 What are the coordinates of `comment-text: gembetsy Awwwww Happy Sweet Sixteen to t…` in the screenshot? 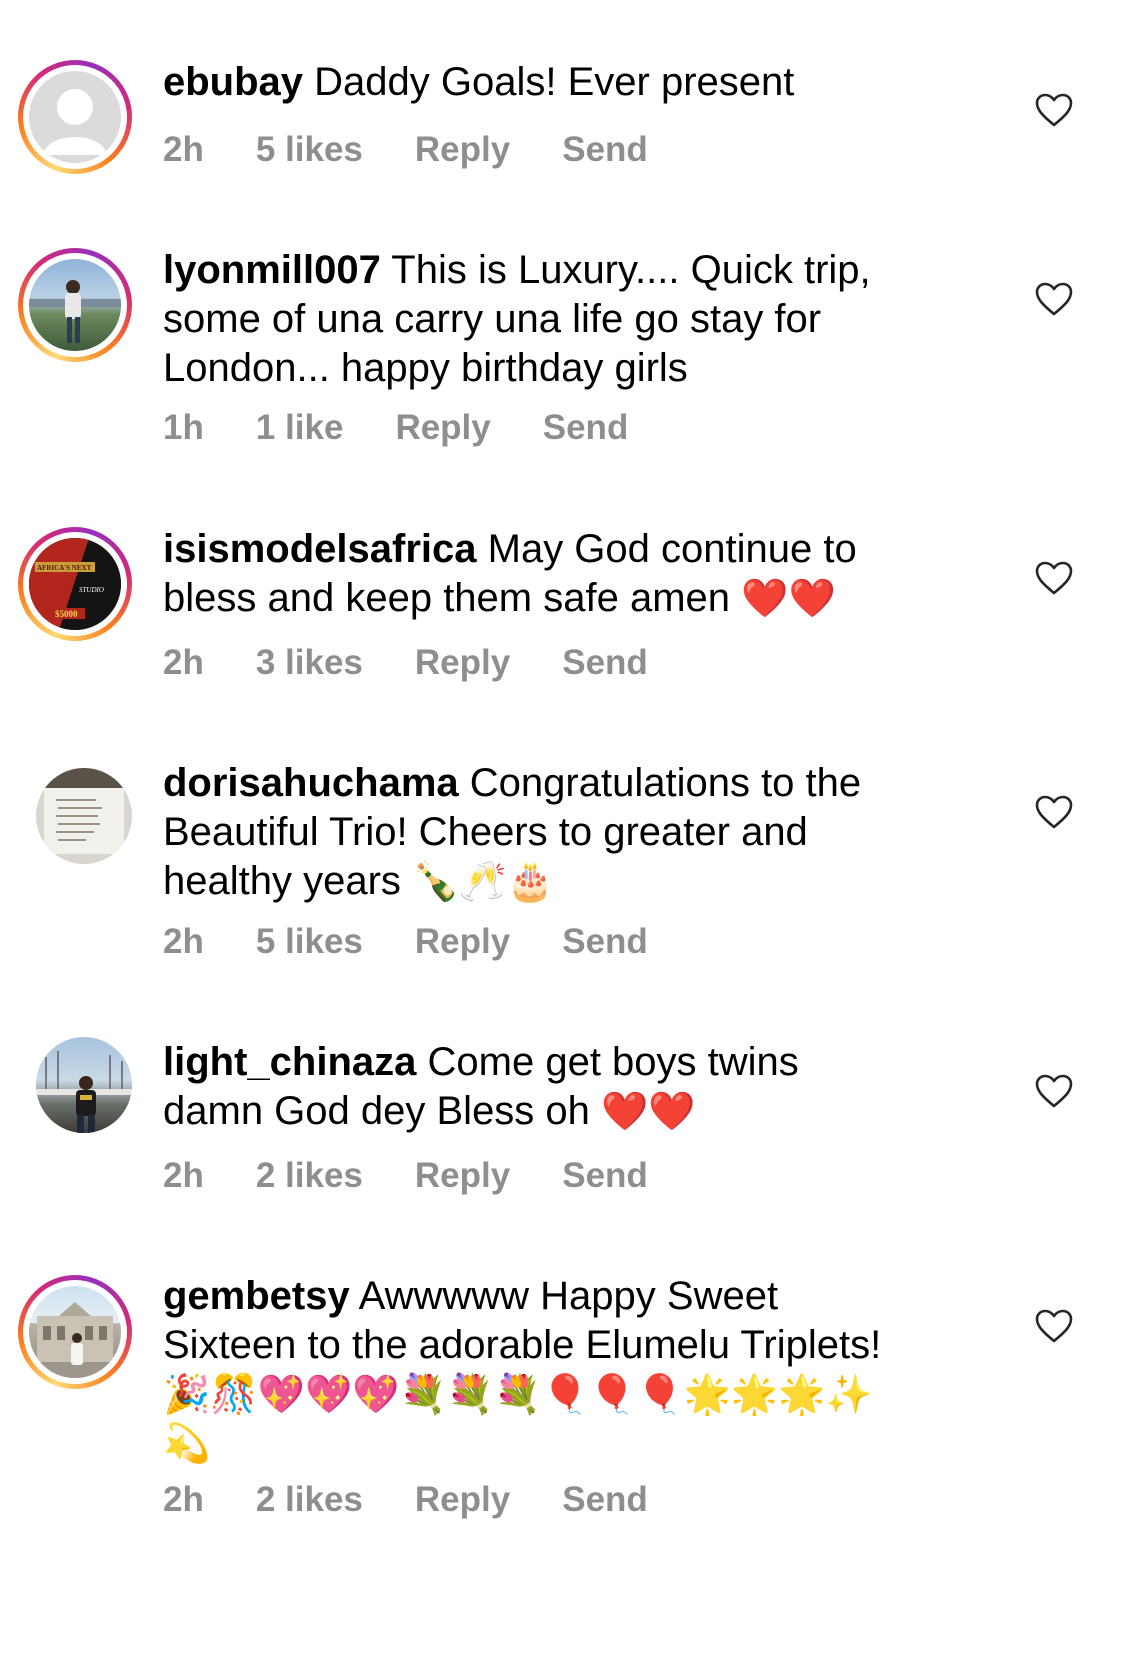 It's located at (535, 1370).